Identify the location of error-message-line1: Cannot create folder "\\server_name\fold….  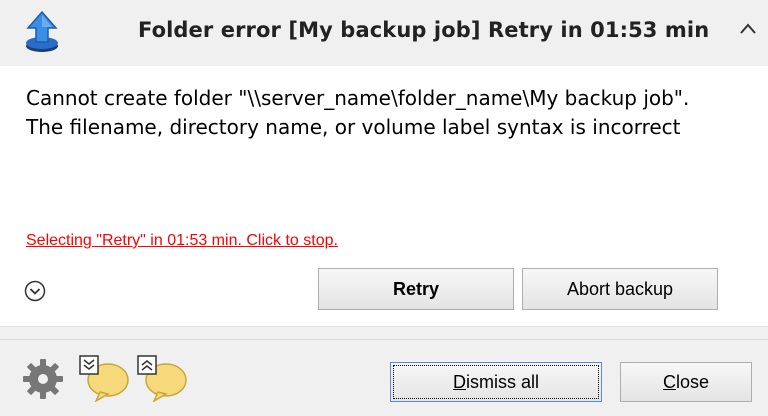
(358, 98).